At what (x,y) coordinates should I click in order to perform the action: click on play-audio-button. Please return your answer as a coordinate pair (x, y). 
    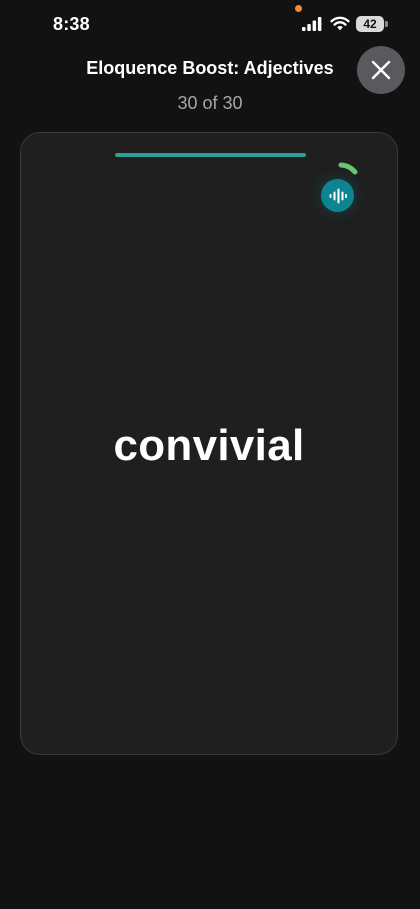
    Looking at the image, I should click on (337, 195).